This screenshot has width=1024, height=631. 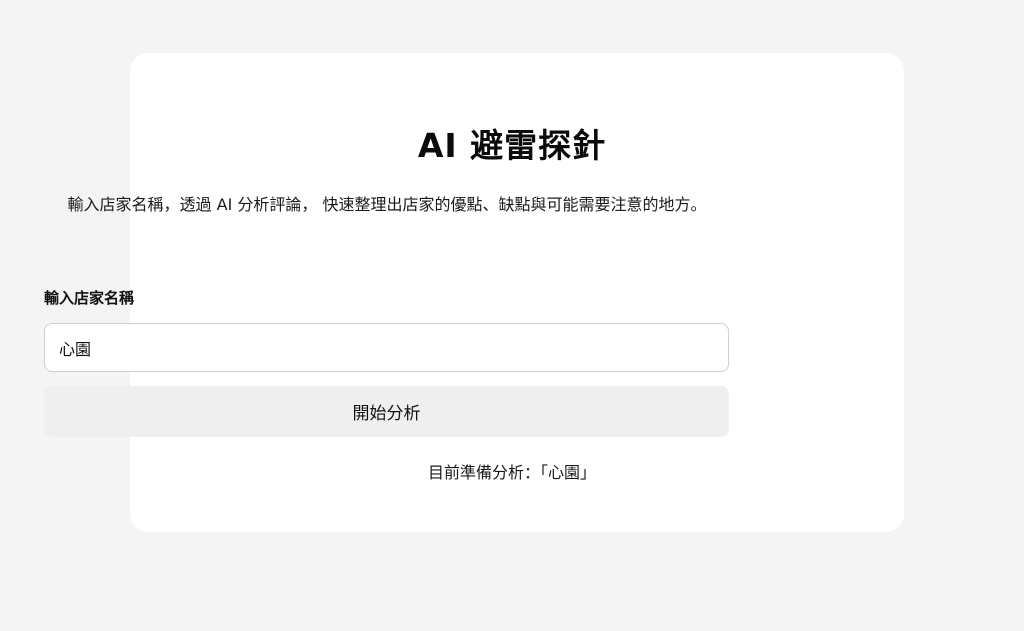 I want to click on store-name-input, so click(x=386, y=347).